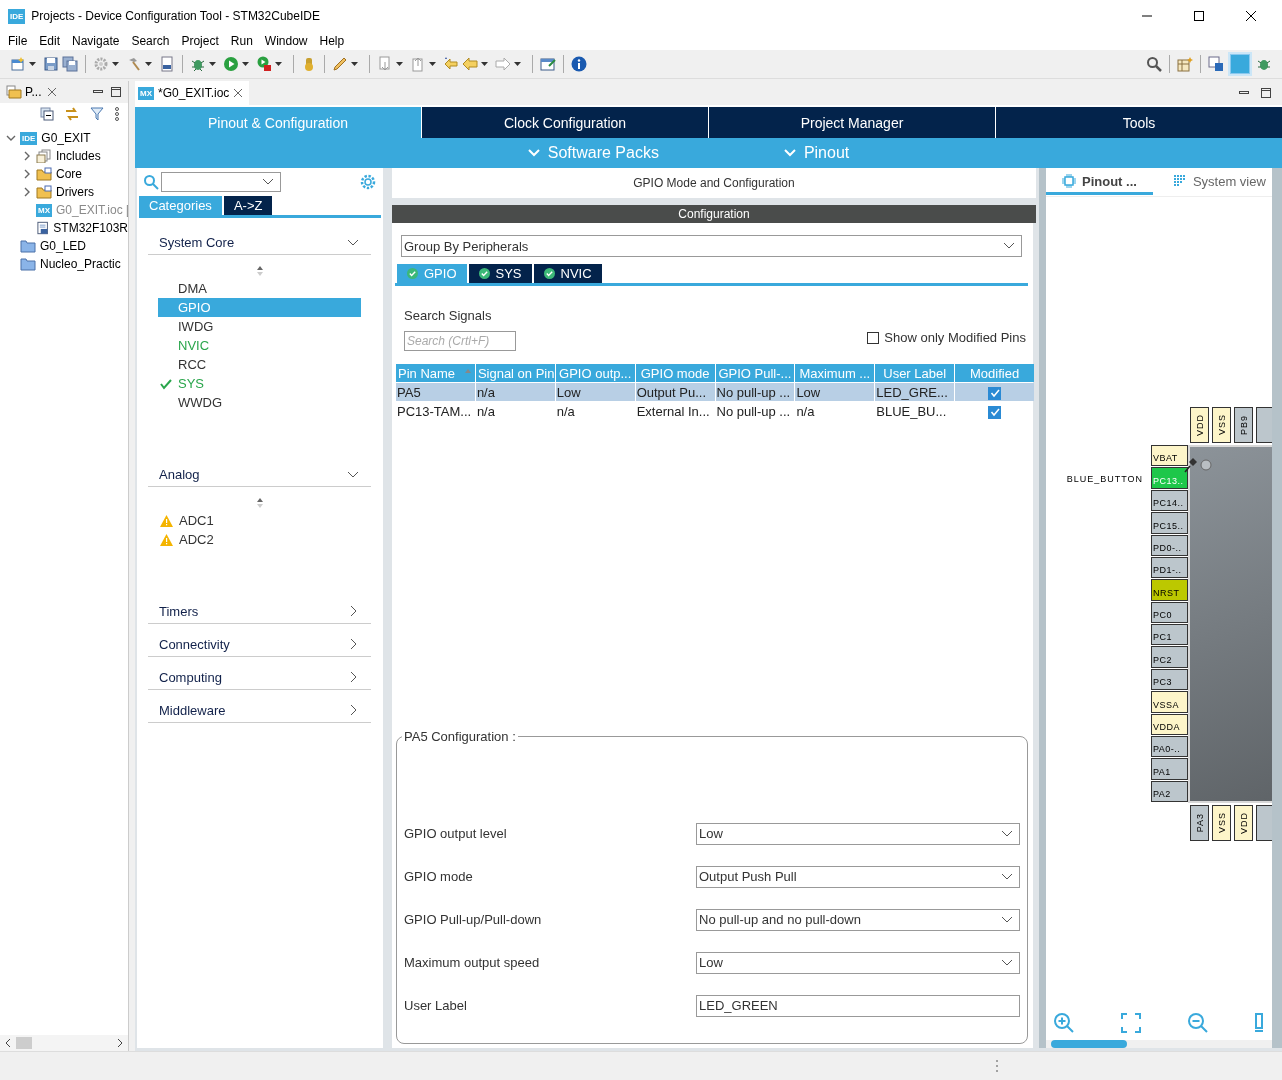  Describe the element at coordinates (858, 1005) in the screenshot. I see `text-field: LED_GREEN` at that location.